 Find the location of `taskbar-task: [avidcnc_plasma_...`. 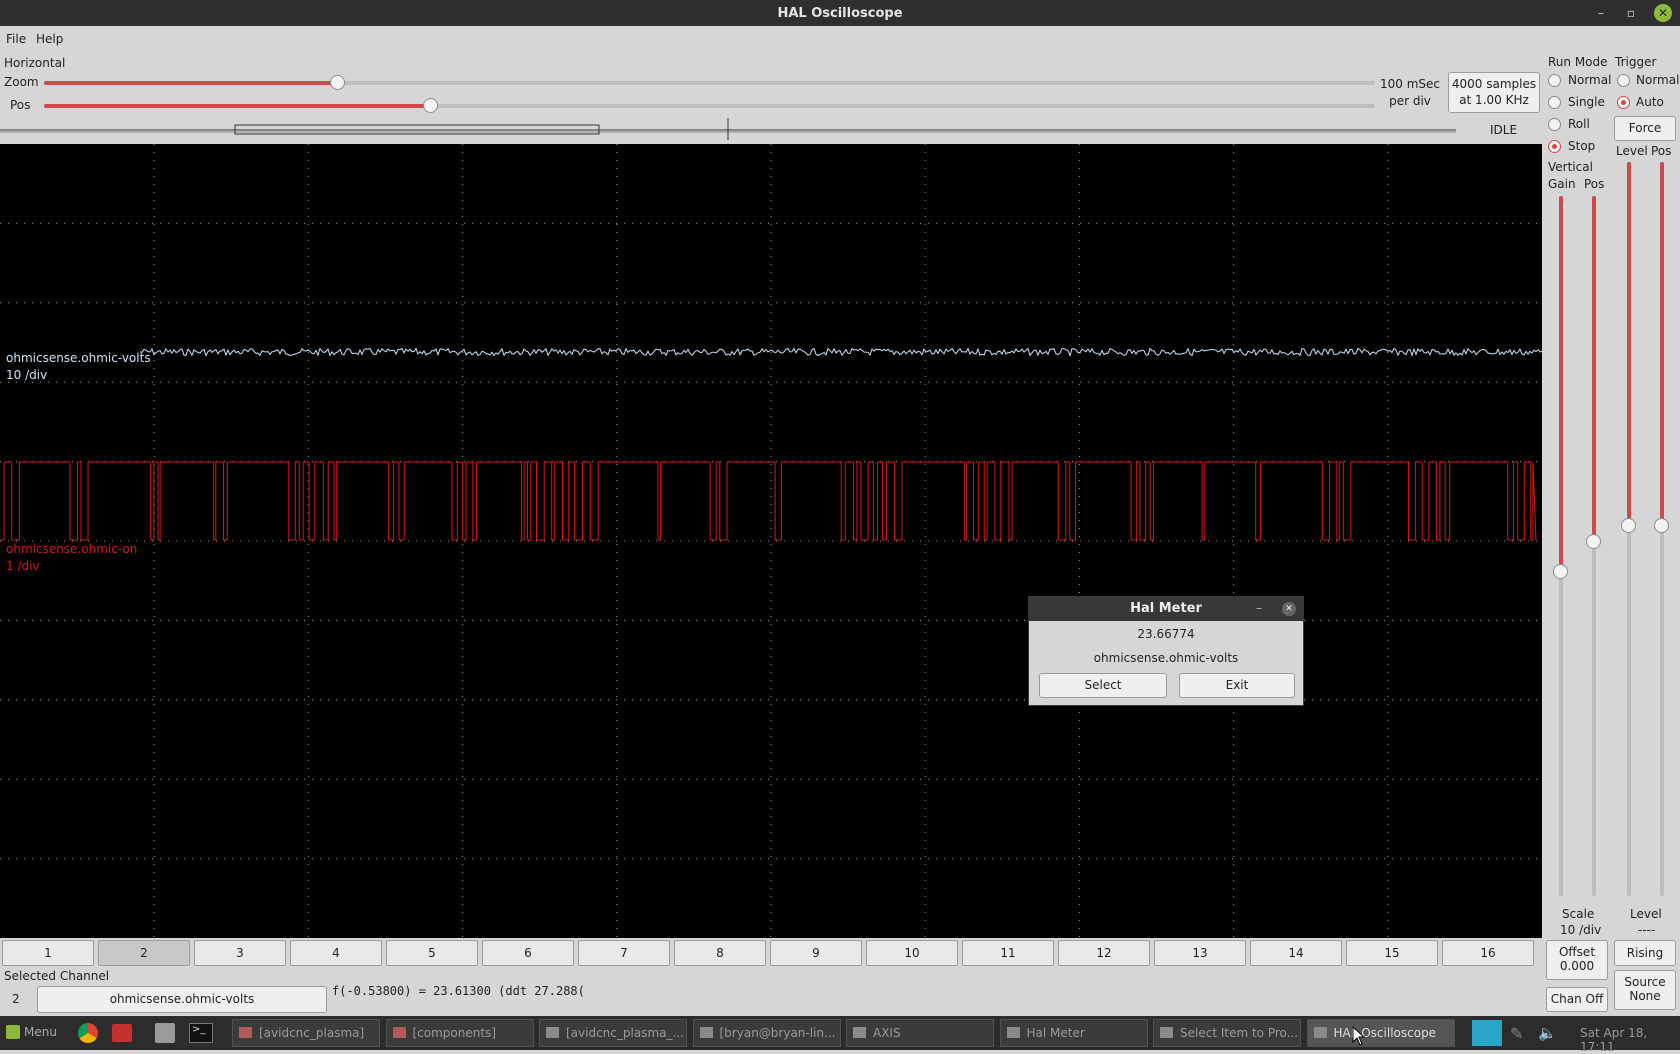

taskbar-task: [avidcnc_plasma_... is located at coordinates (613, 1033).